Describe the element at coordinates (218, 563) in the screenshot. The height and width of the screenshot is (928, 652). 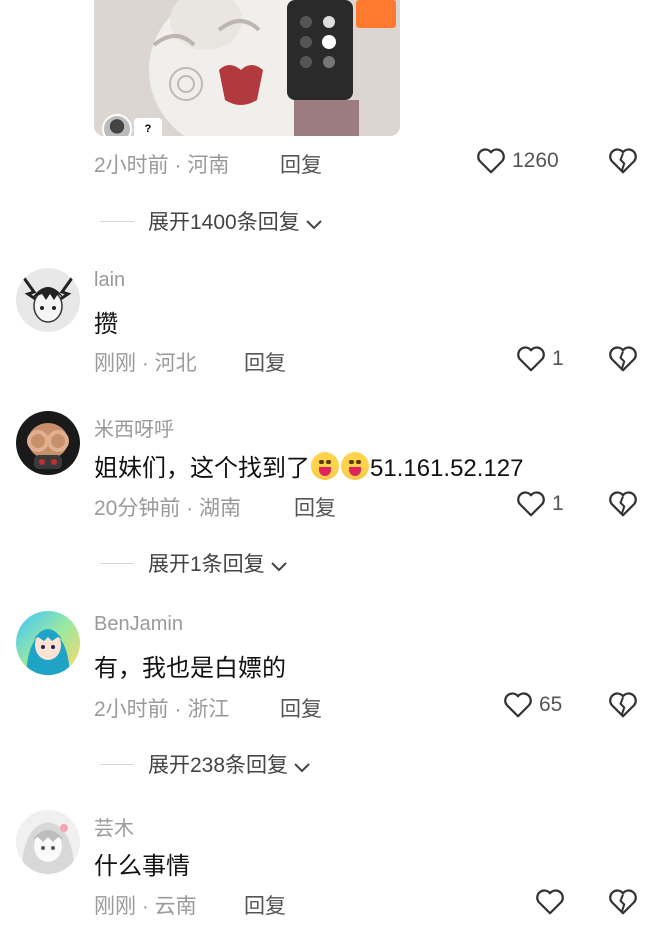
I see `expand-replies-button: 展开1条回复` at that location.